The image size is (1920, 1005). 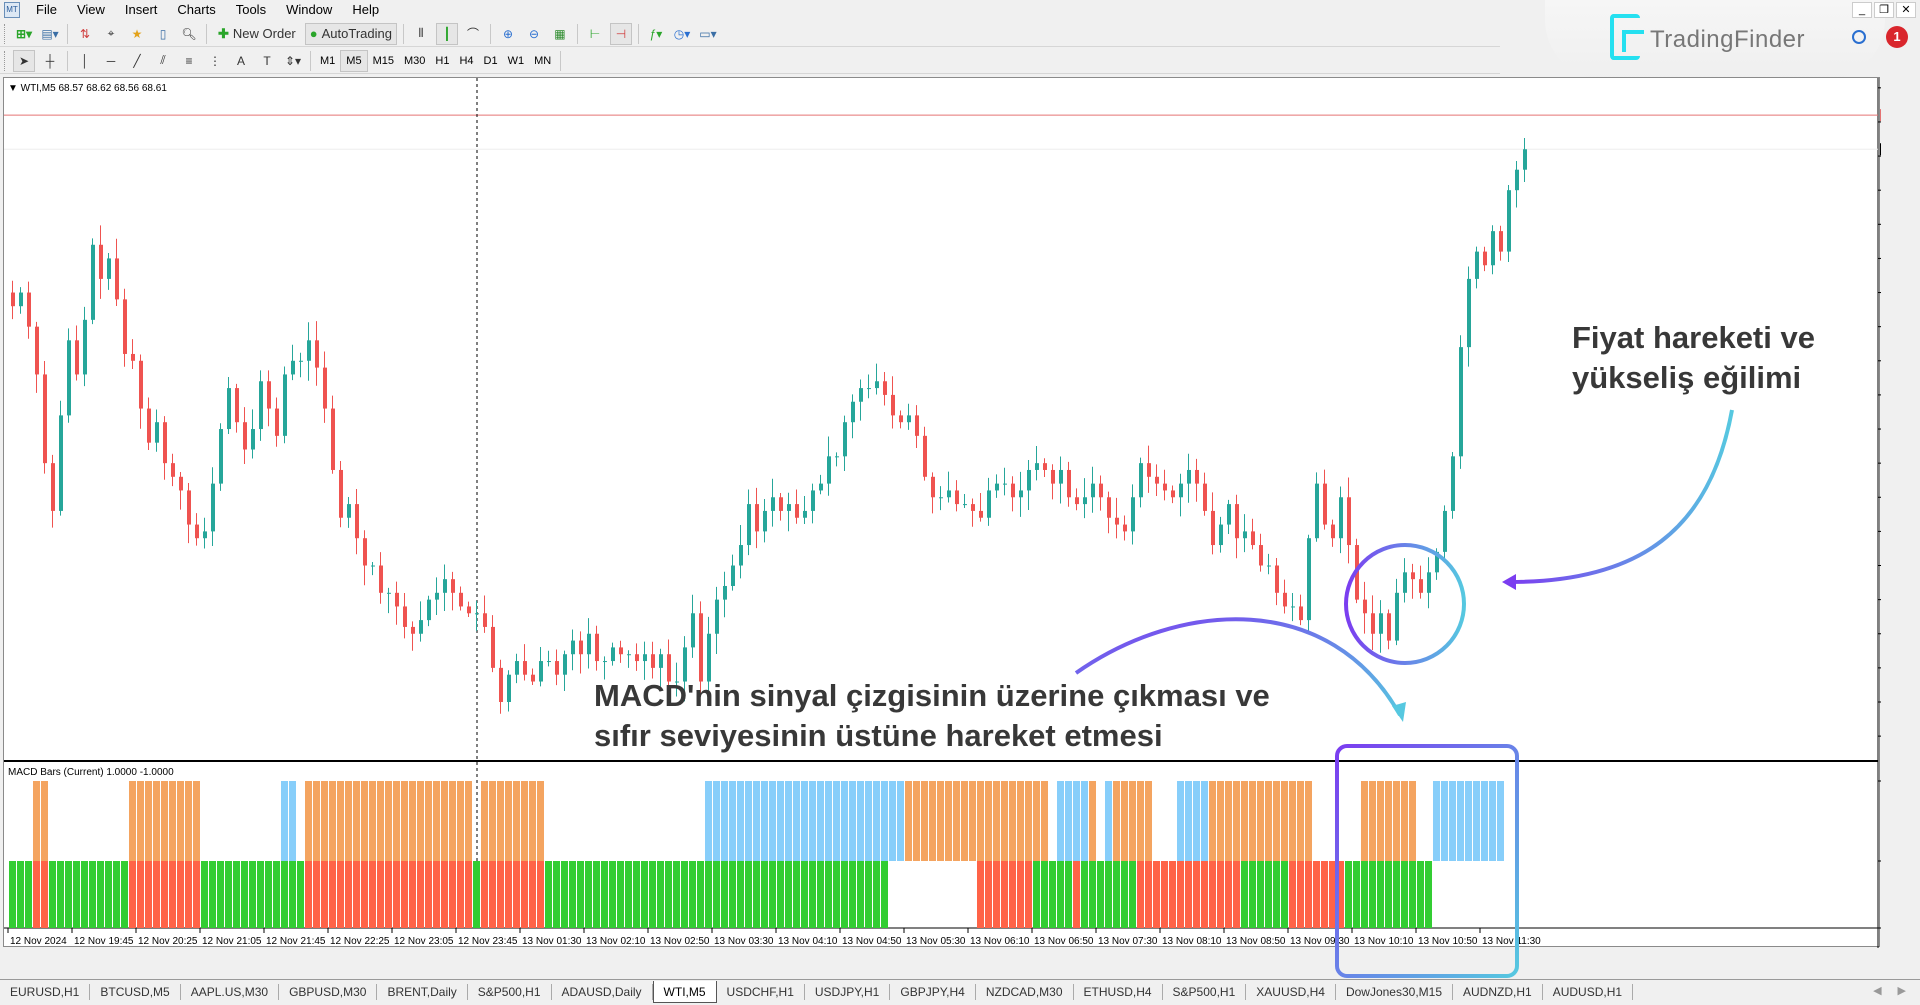 What do you see at coordinates (241, 61) in the screenshot?
I see `text-icon: A` at bounding box center [241, 61].